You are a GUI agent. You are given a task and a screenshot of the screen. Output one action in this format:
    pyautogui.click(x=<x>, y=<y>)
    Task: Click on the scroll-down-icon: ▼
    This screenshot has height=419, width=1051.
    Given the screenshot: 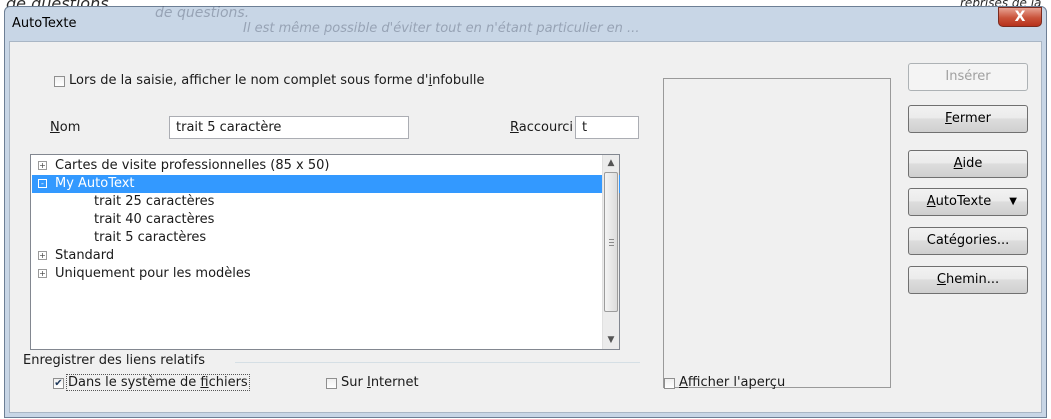 What is the action you would take?
    pyautogui.click(x=611, y=340)
    